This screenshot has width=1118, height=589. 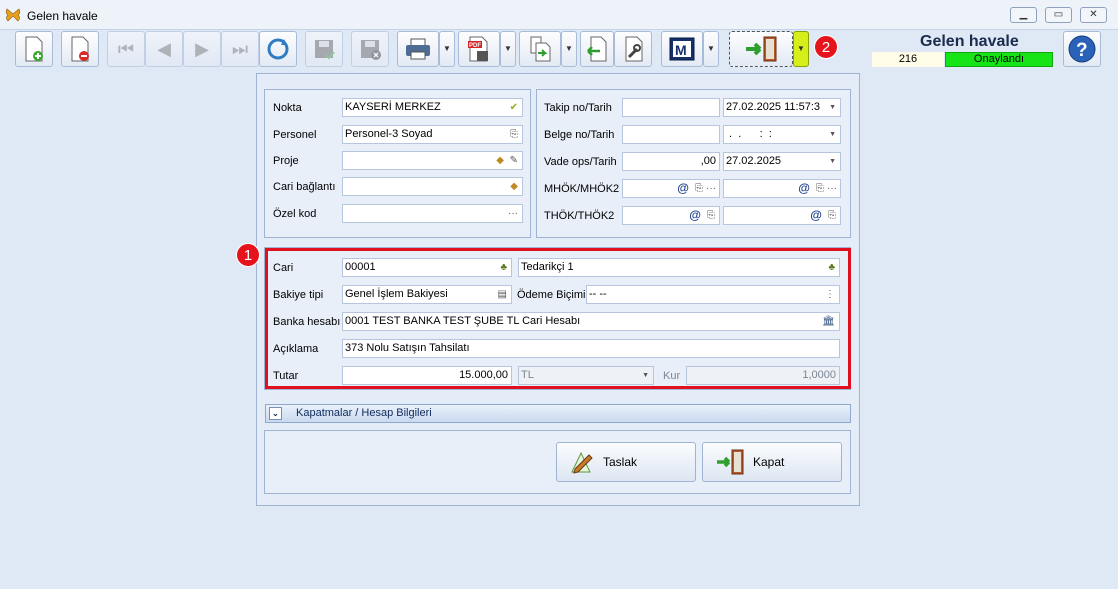 I want to click on copy-document-icon, so click(x=540, y=49).